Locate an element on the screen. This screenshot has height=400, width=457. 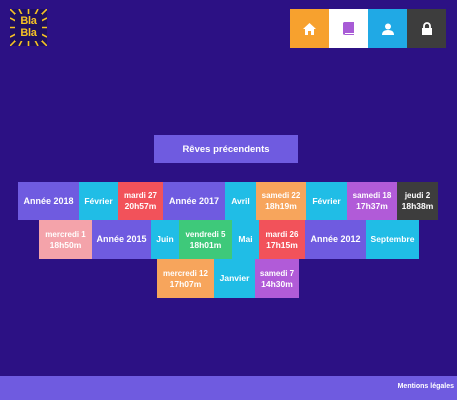
month-septembre-tile: Septembre is located at coordinates (392, 239).